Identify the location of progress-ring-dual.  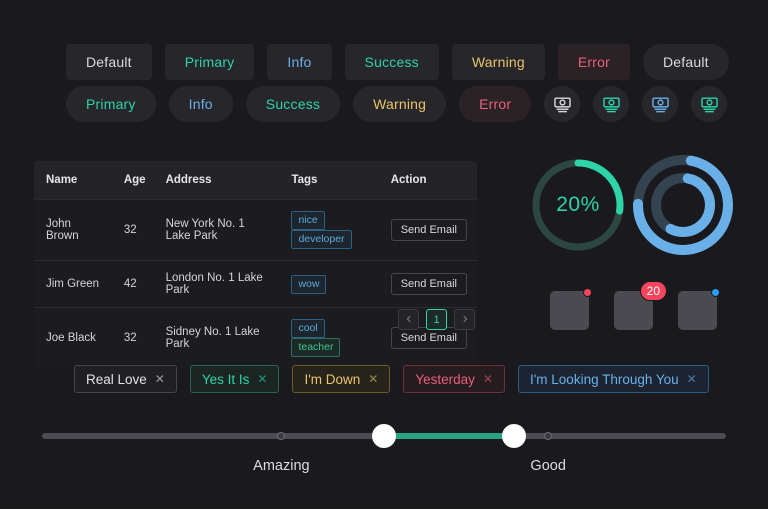
(683, 205).